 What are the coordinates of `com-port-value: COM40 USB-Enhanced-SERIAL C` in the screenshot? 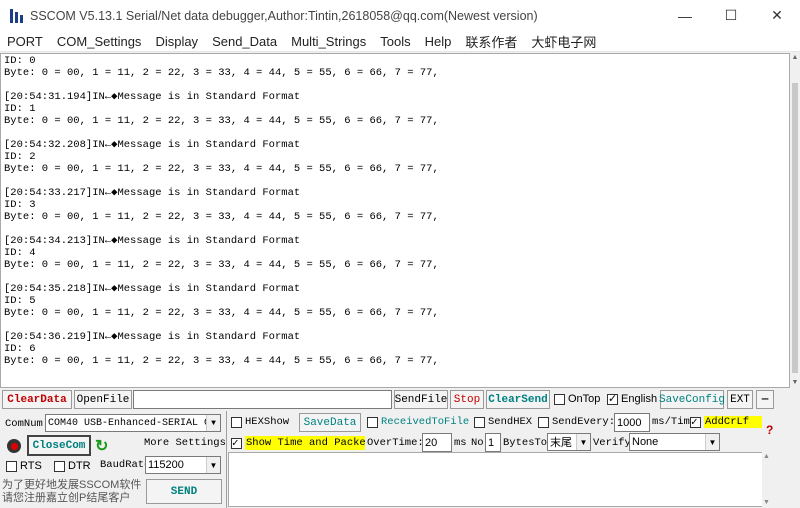 It's located at (129, 423).